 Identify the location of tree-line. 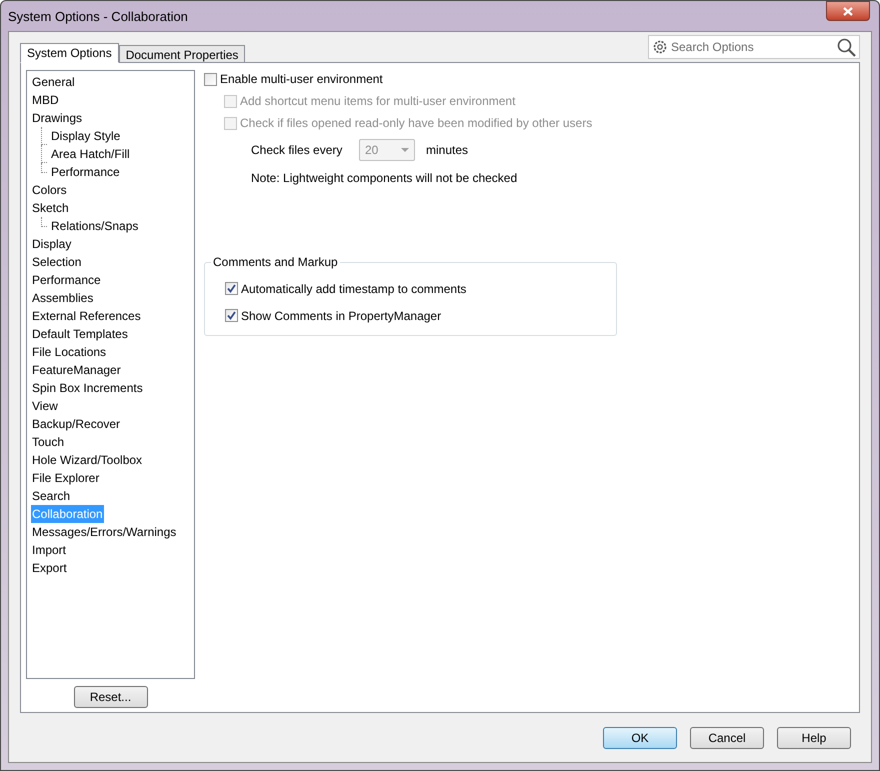
(44, 222).